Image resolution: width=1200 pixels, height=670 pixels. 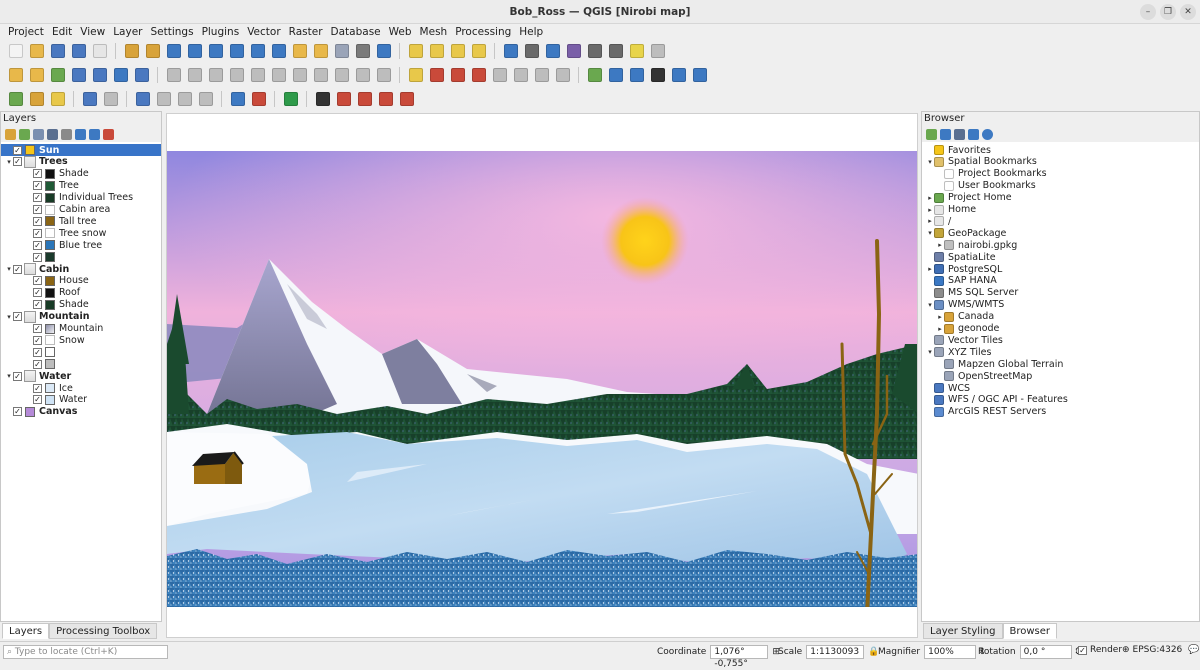 I want to click on layer-item: ✓ Canvas, so click(x=81, y=412).